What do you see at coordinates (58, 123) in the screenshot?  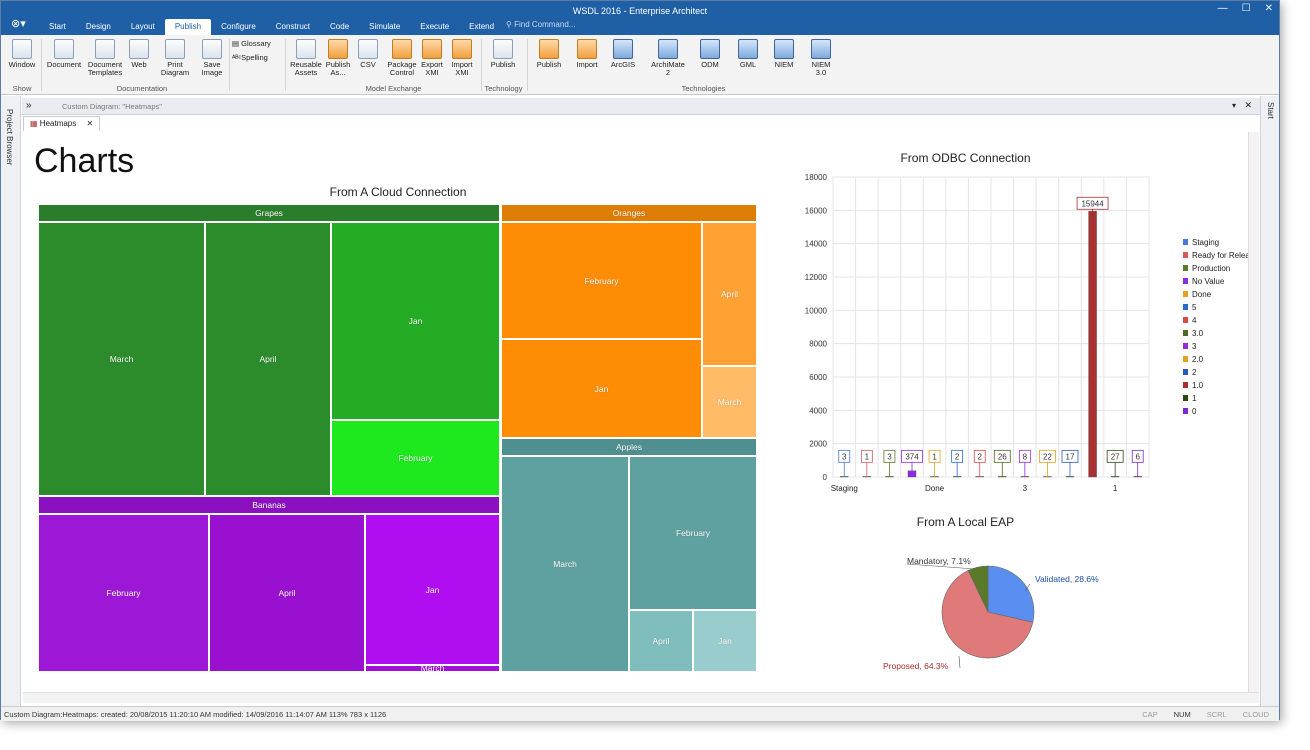 I see `tab-label: Heatmaps` at bounding box center [58, 123].